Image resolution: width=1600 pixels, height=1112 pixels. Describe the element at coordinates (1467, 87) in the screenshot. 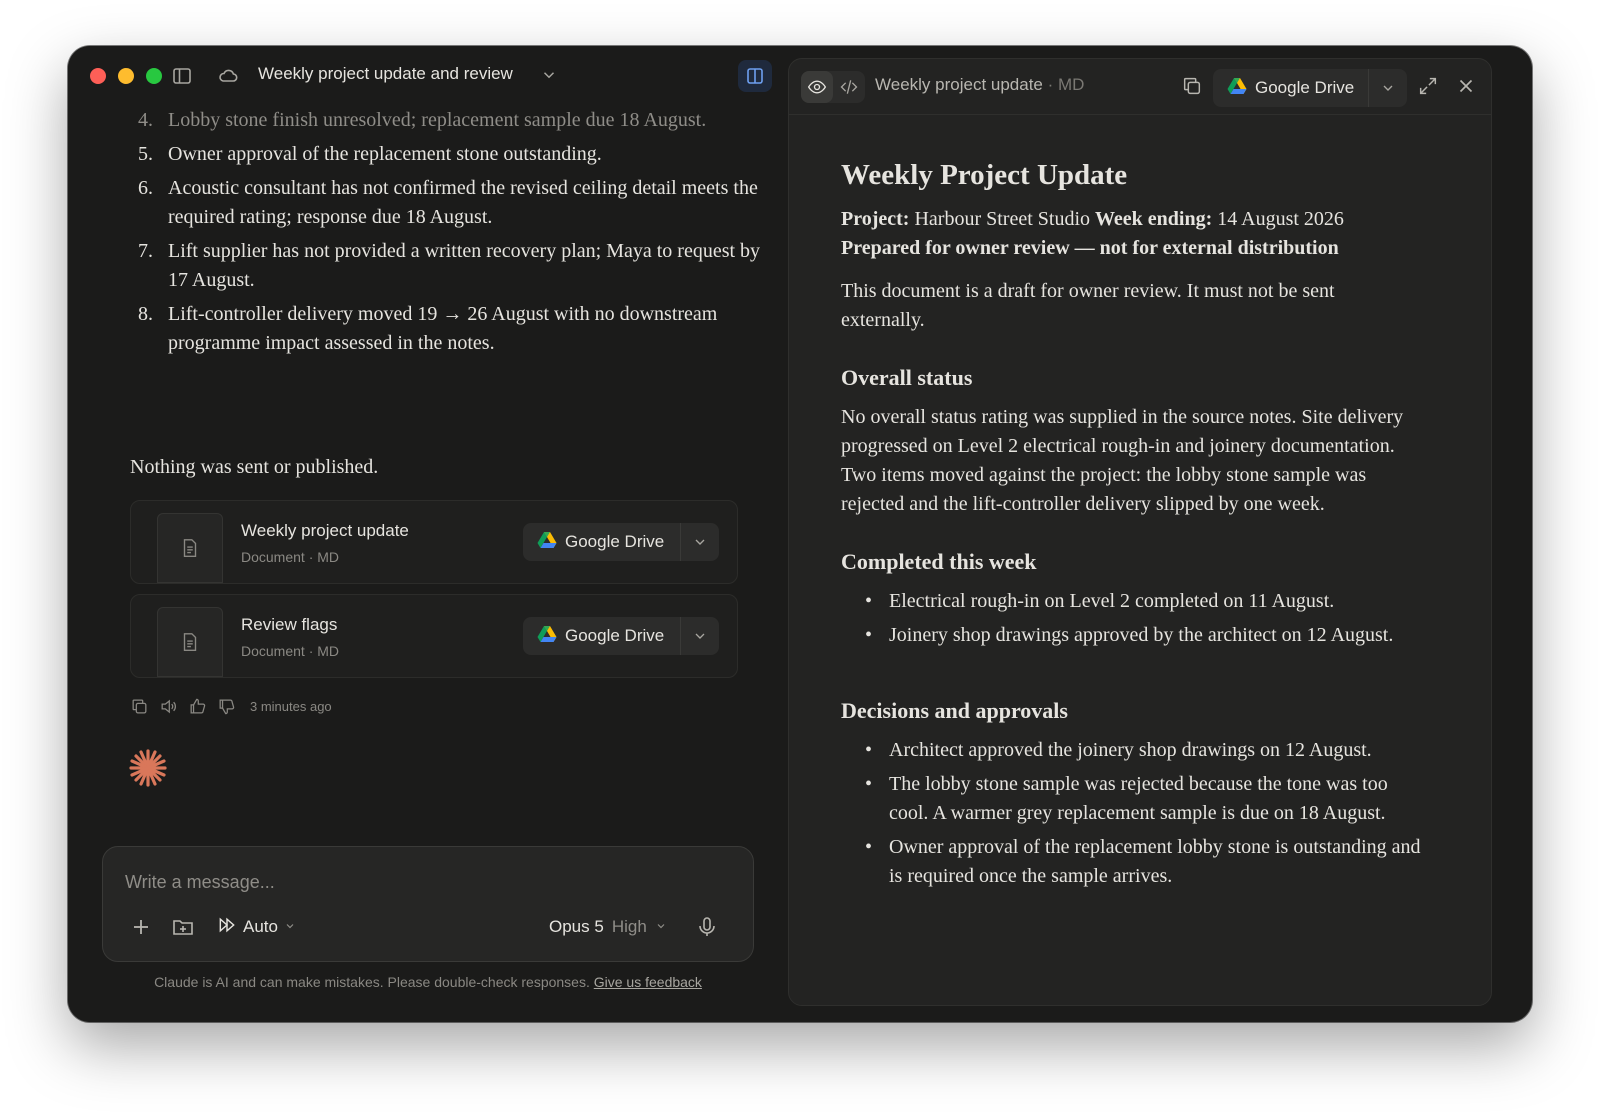

I see `close-icon` at that location.